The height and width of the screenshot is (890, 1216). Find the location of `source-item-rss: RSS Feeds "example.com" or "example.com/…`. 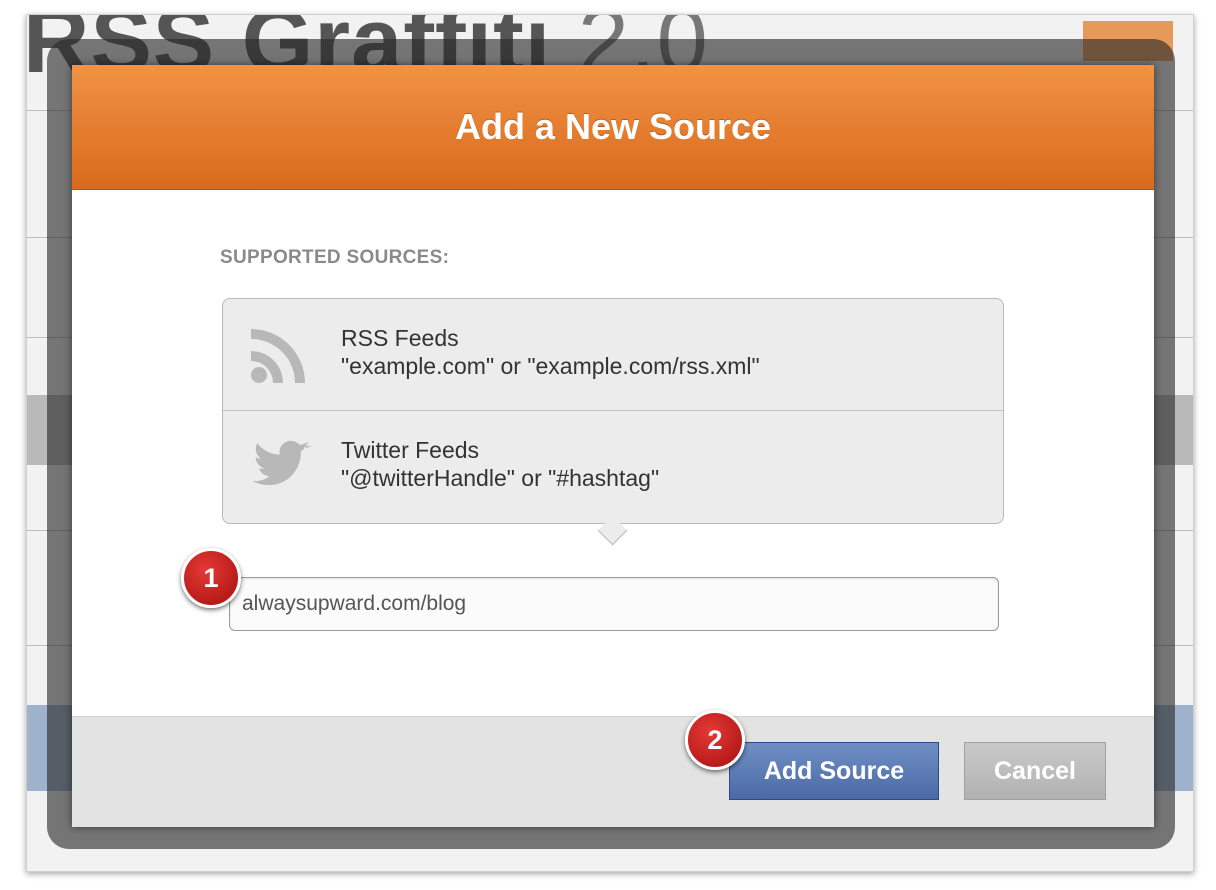

source-item-rss: RSS Feeds "example.com" or "example.com/… is located at coordinates (613, 355).